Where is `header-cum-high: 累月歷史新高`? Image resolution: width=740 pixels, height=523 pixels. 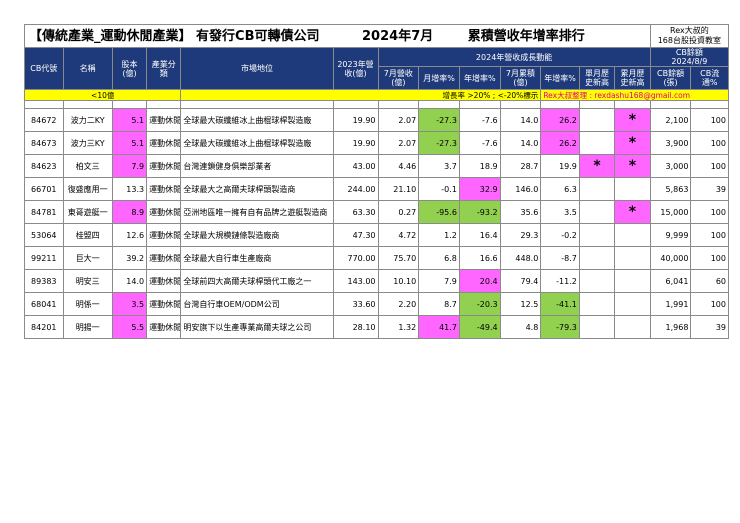
header-cum-high: 累月歷史新高 is located at coordinates (632, 78).